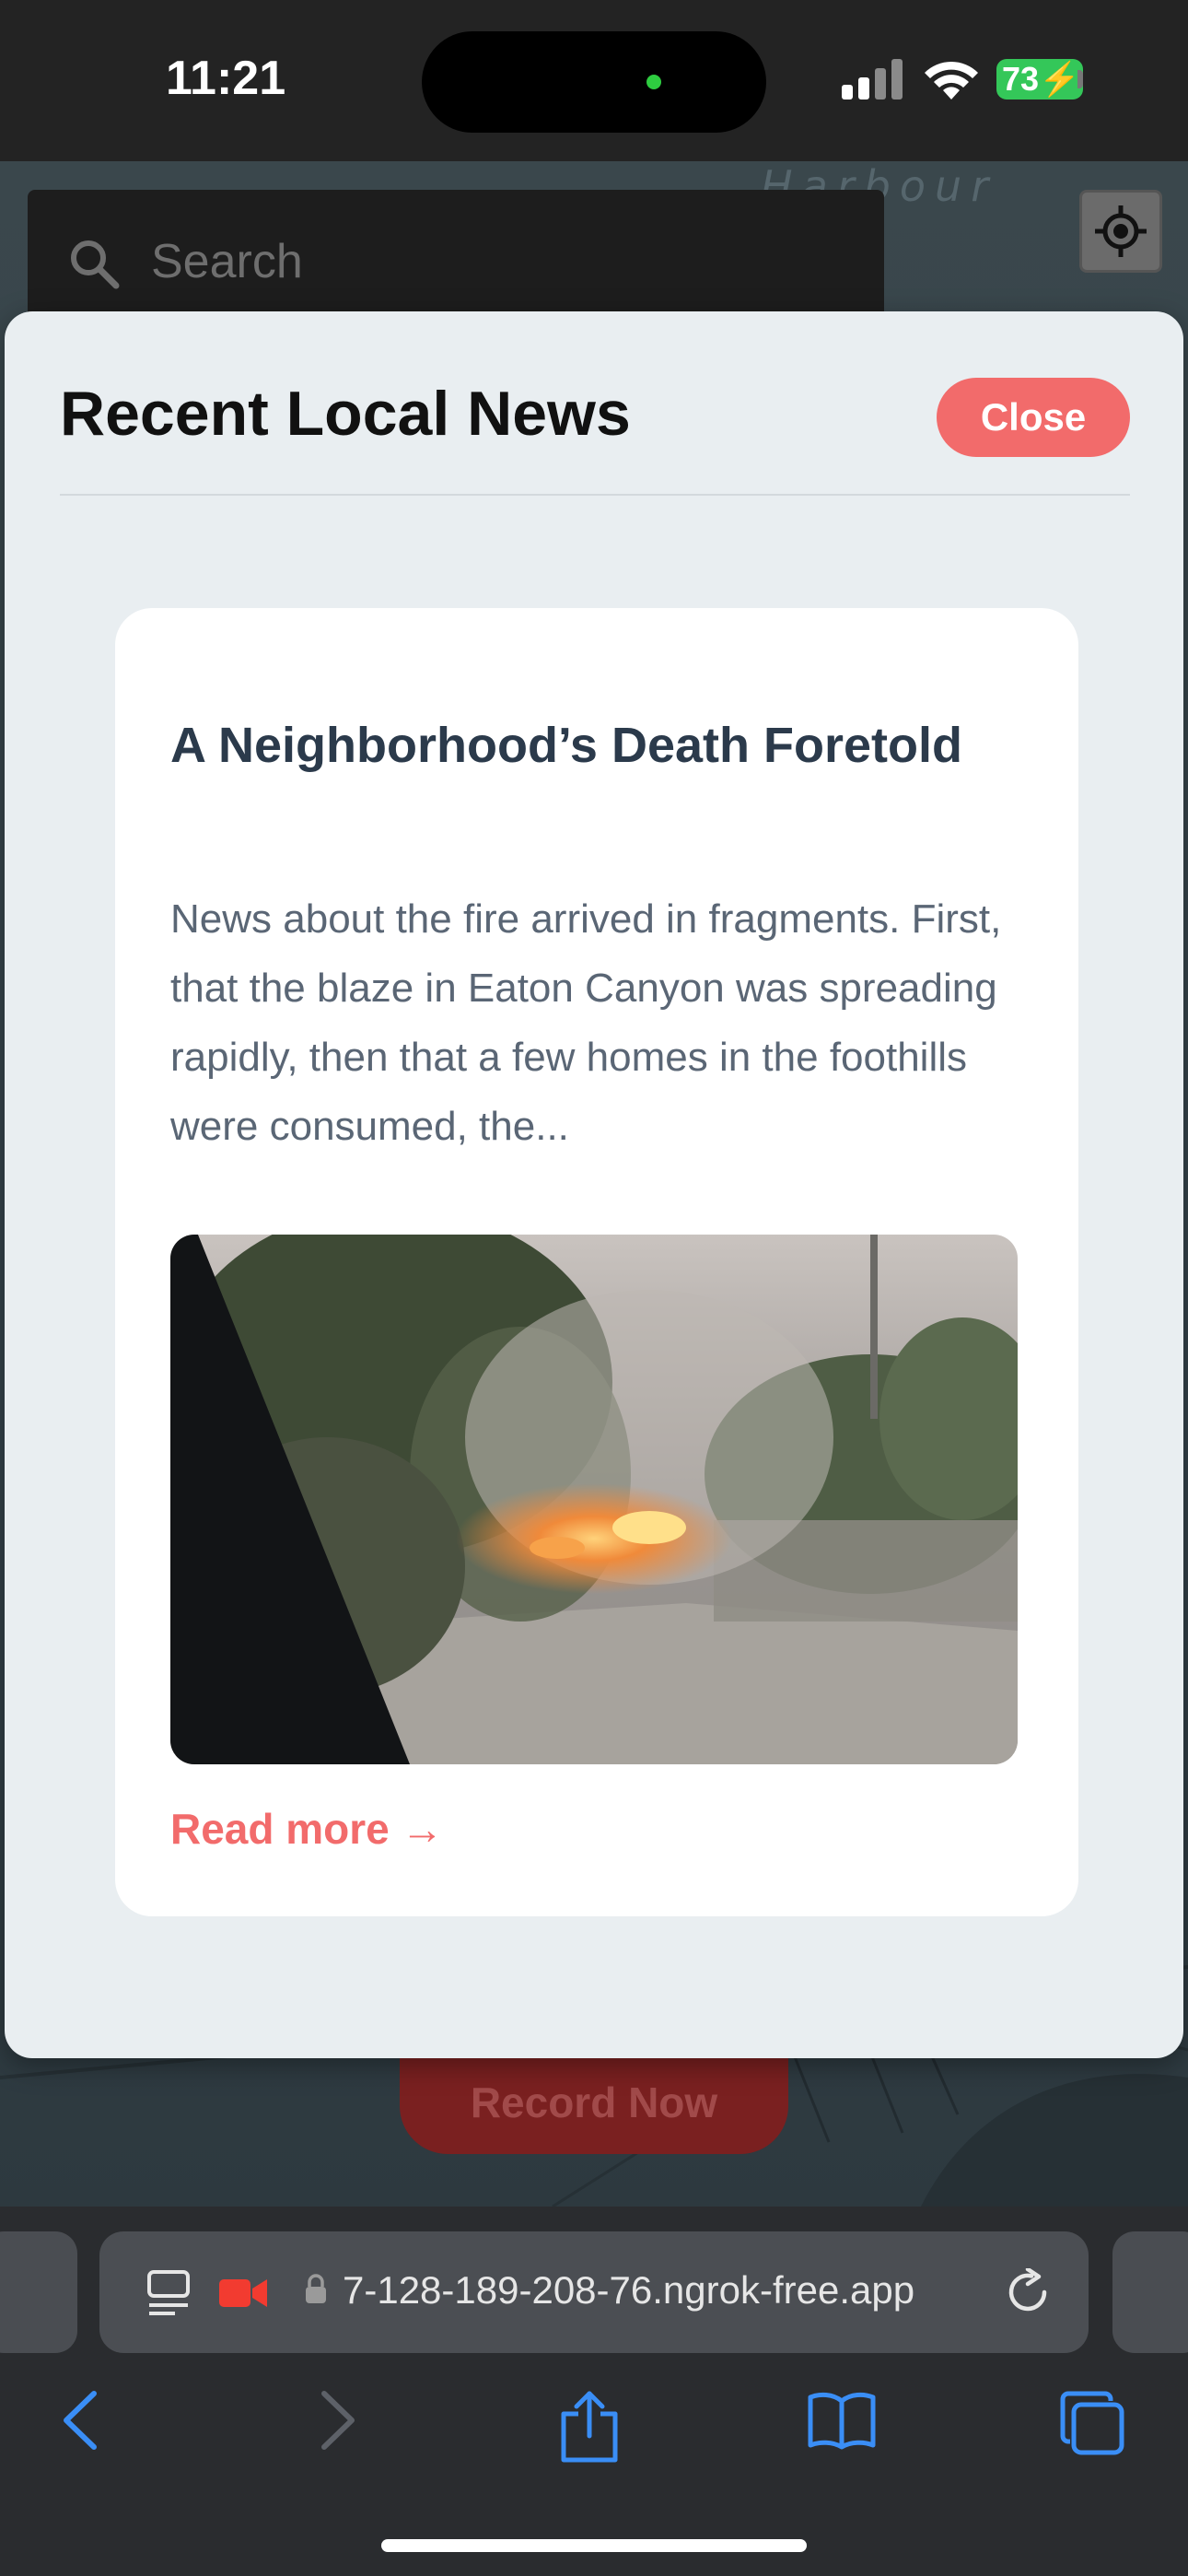 The width and height of the screenshot is (1188, 2576). Describe the element at coordinates (589, 2427) in the screenshot. I see `share-icon` at that location.